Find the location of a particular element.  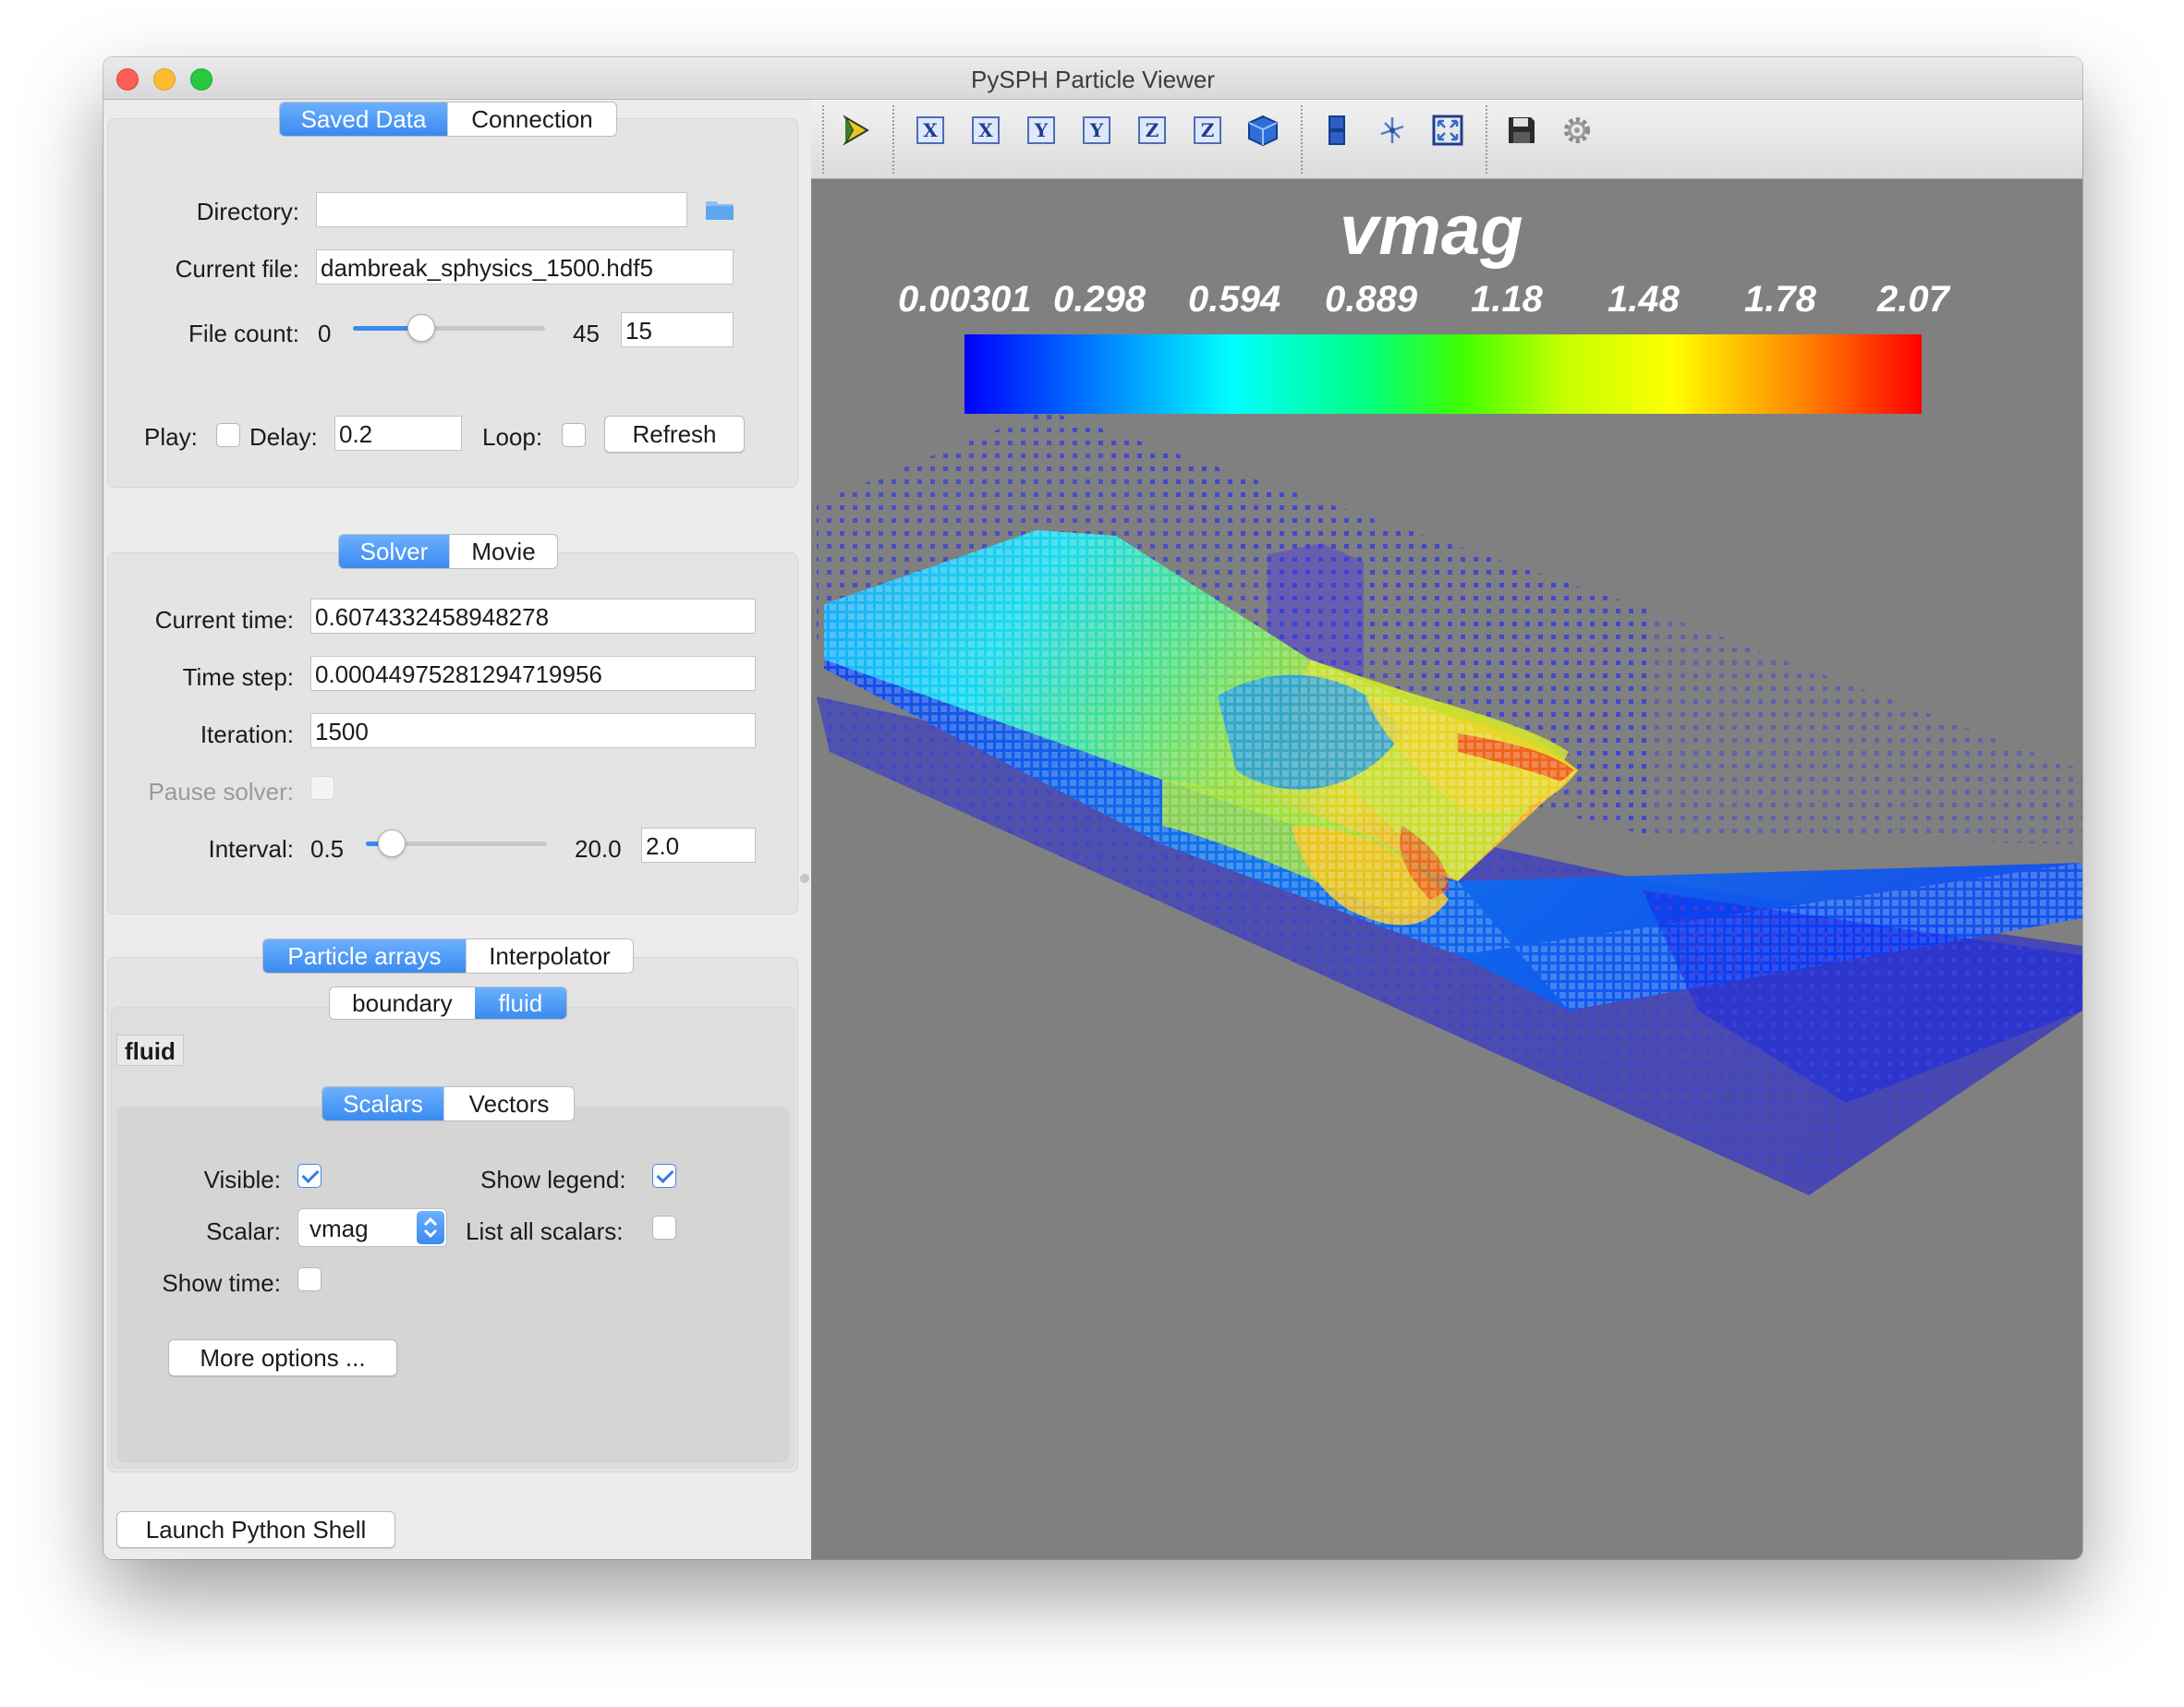

time-step-label: Time step: is located at coordinates (238, 677).